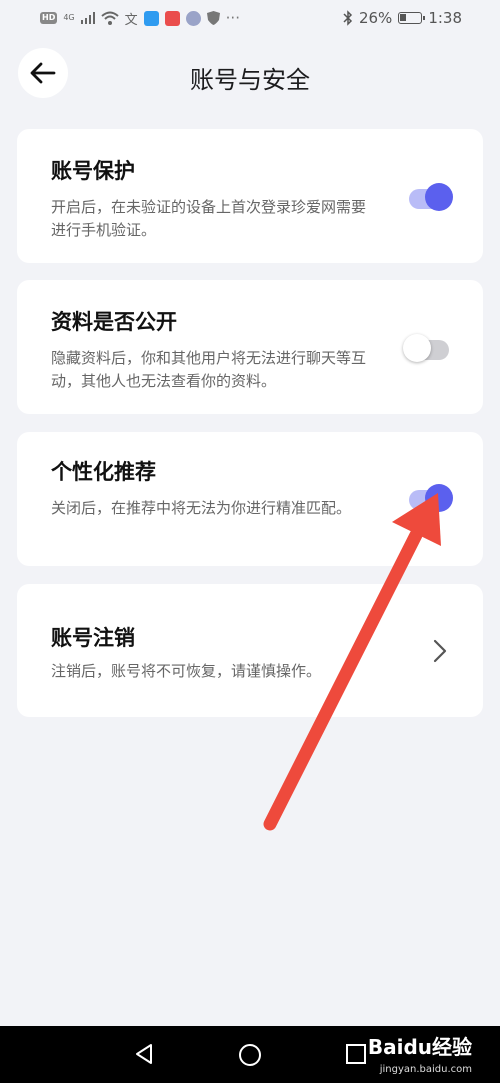 The height and width of the screenshot is (1083, 500). I want to click on personalized-recommendation-card: 个性化推荐 关闭后，在推荐中将无法为你进行精准匹配。, so click(250, 499).